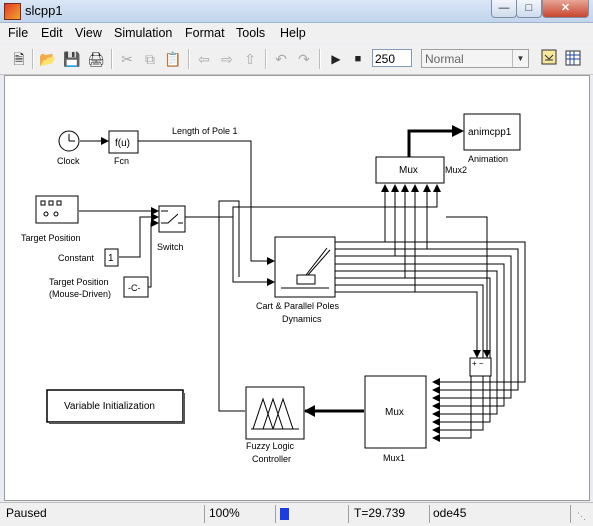 The width and height of the screenshot is (593, 526). What do you see at coordinates (143, 33) in the screenshot?
I see `menu-simulation: Simulation` at bounding box center [143, 33].